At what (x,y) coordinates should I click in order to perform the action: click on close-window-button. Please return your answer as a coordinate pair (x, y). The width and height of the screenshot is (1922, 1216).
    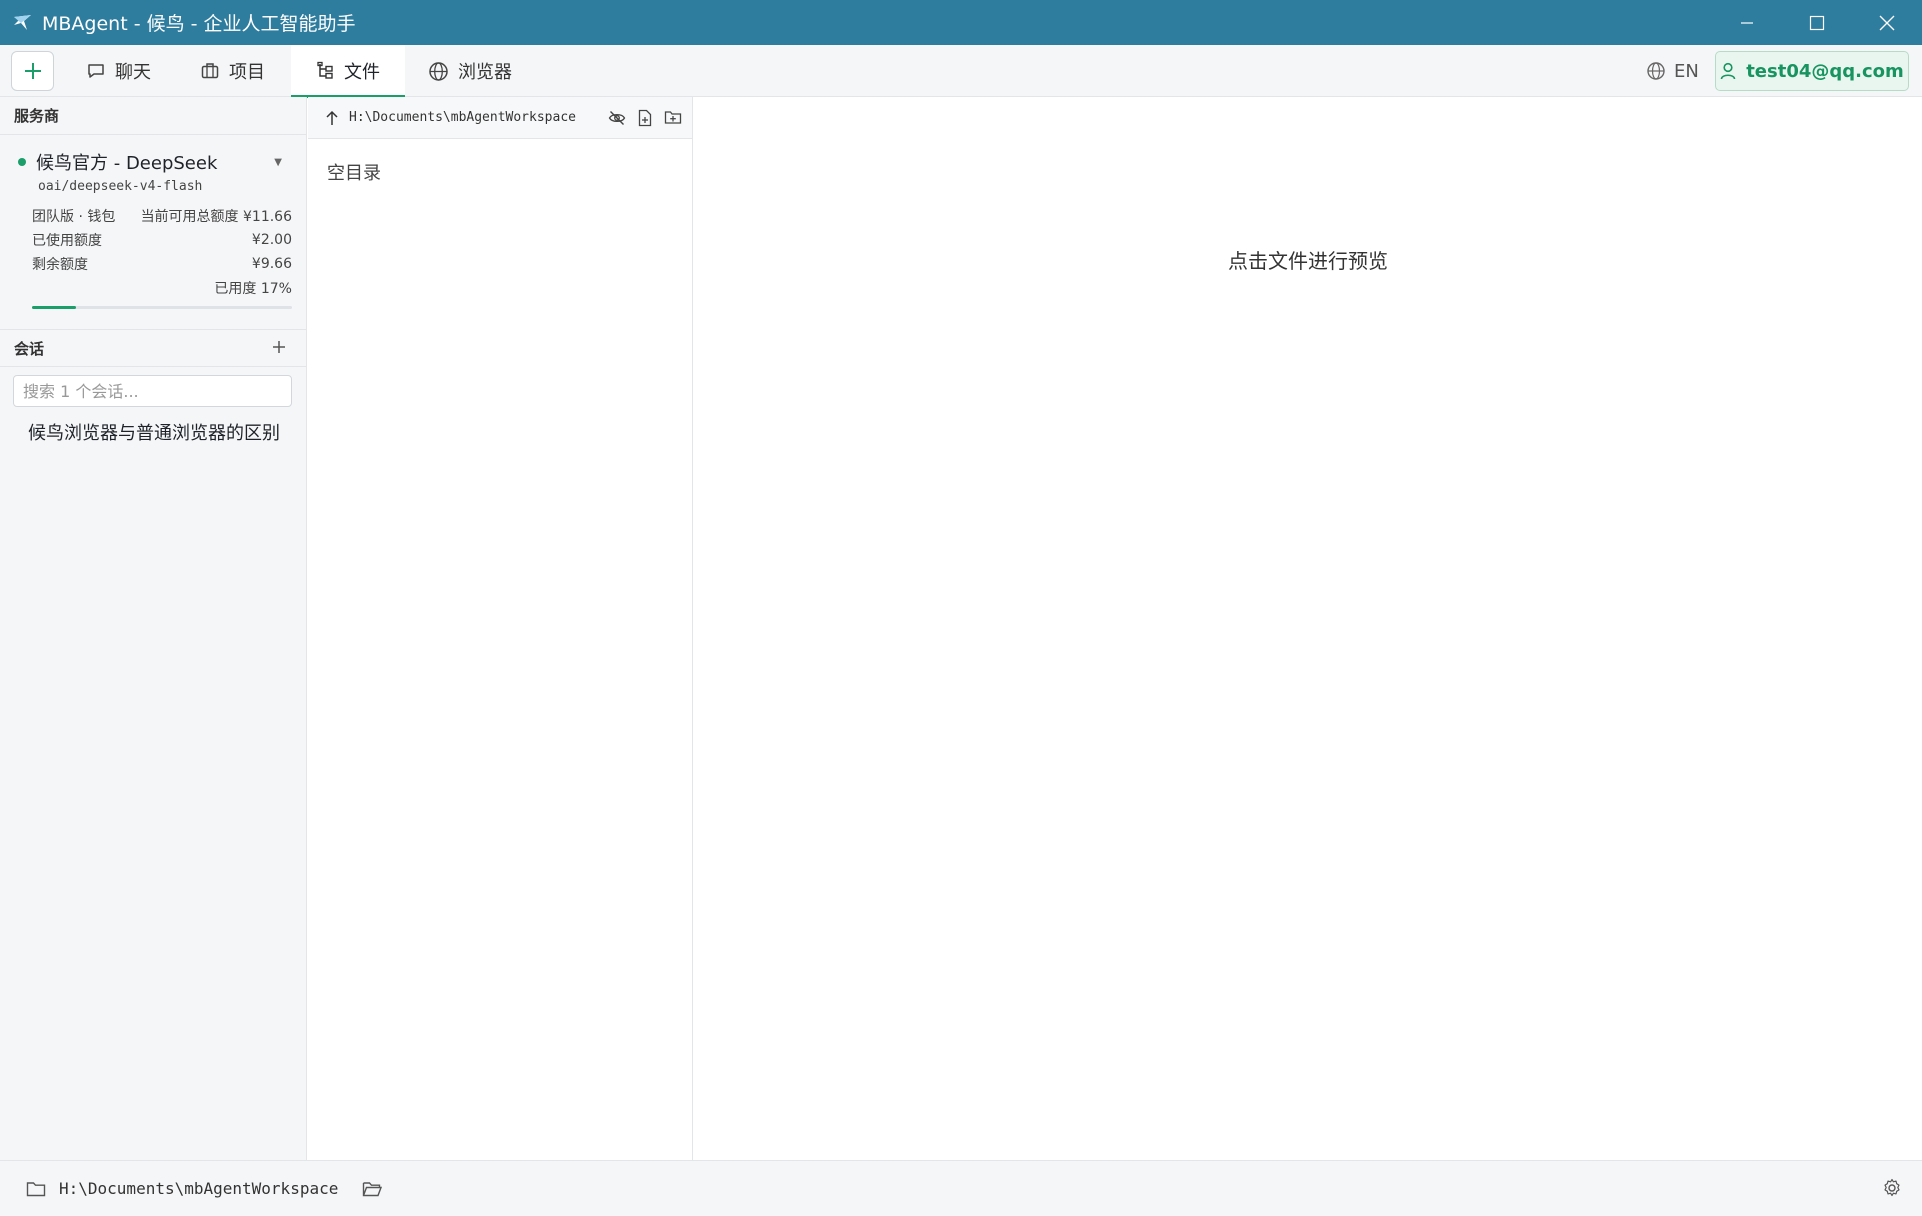
    Looking at the image, I should click on (1887, 22).